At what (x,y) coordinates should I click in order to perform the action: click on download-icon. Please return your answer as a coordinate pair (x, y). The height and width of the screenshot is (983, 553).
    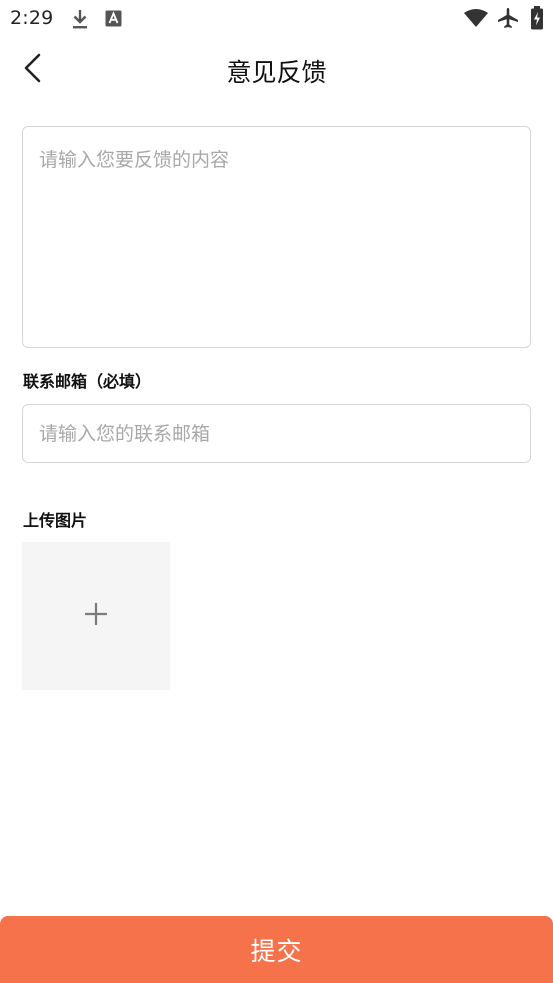
    Looking at the image, I should click on (80, 21).